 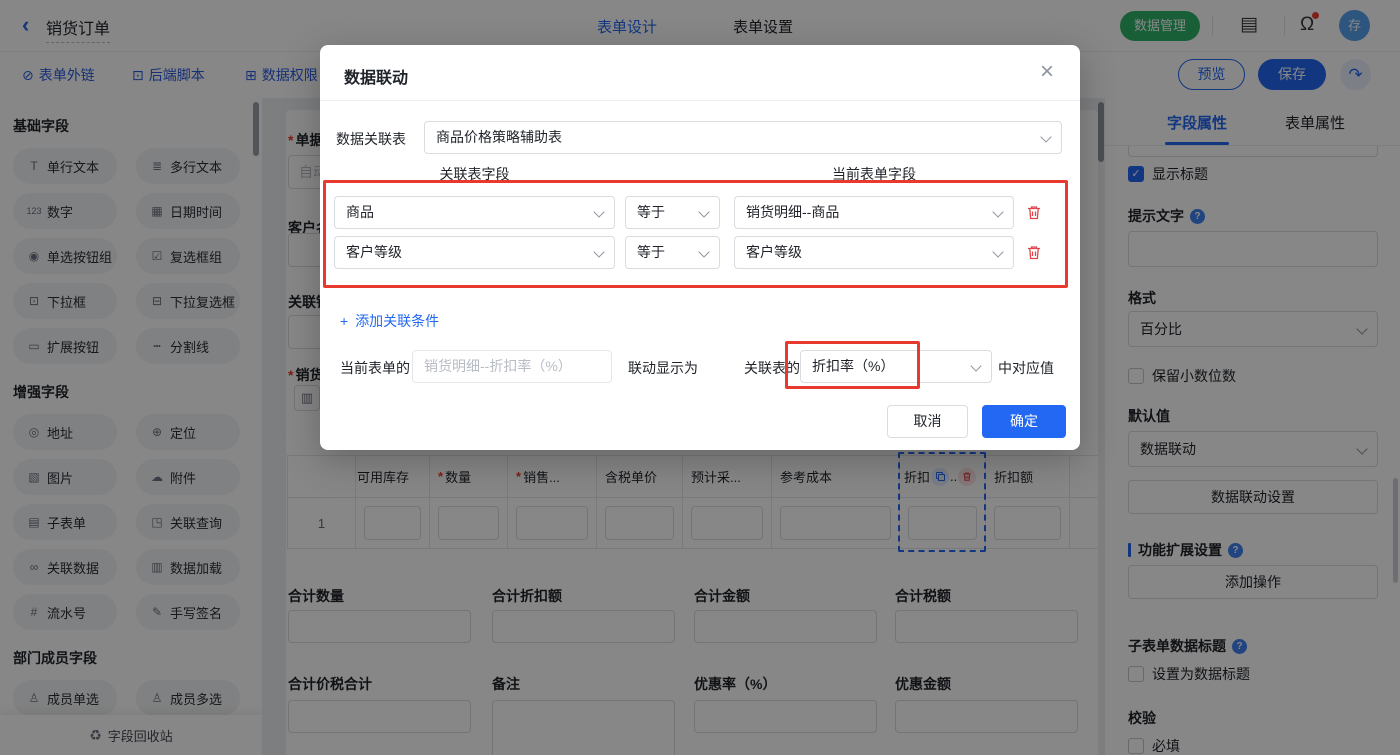 I want to click on link-label: 添加关联条件, so click(x=397, y=321).